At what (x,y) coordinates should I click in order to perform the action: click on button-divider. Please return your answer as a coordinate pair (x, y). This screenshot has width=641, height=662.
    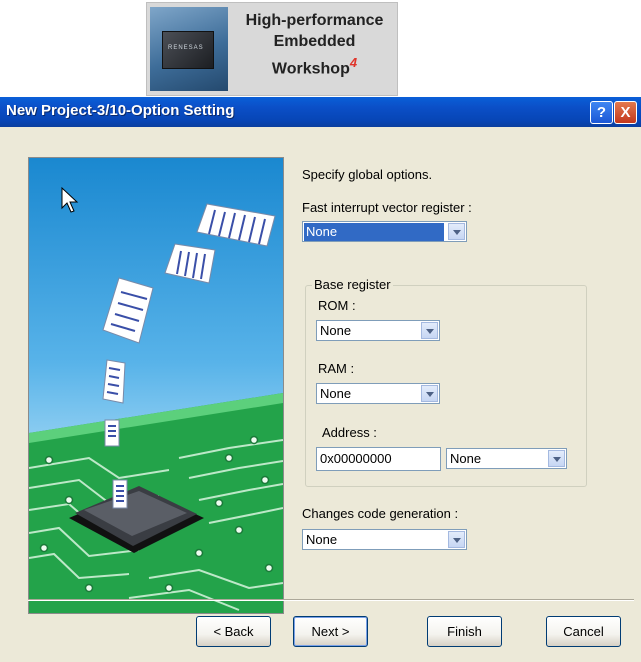
    Looking at the image, I should click on (331, 600).